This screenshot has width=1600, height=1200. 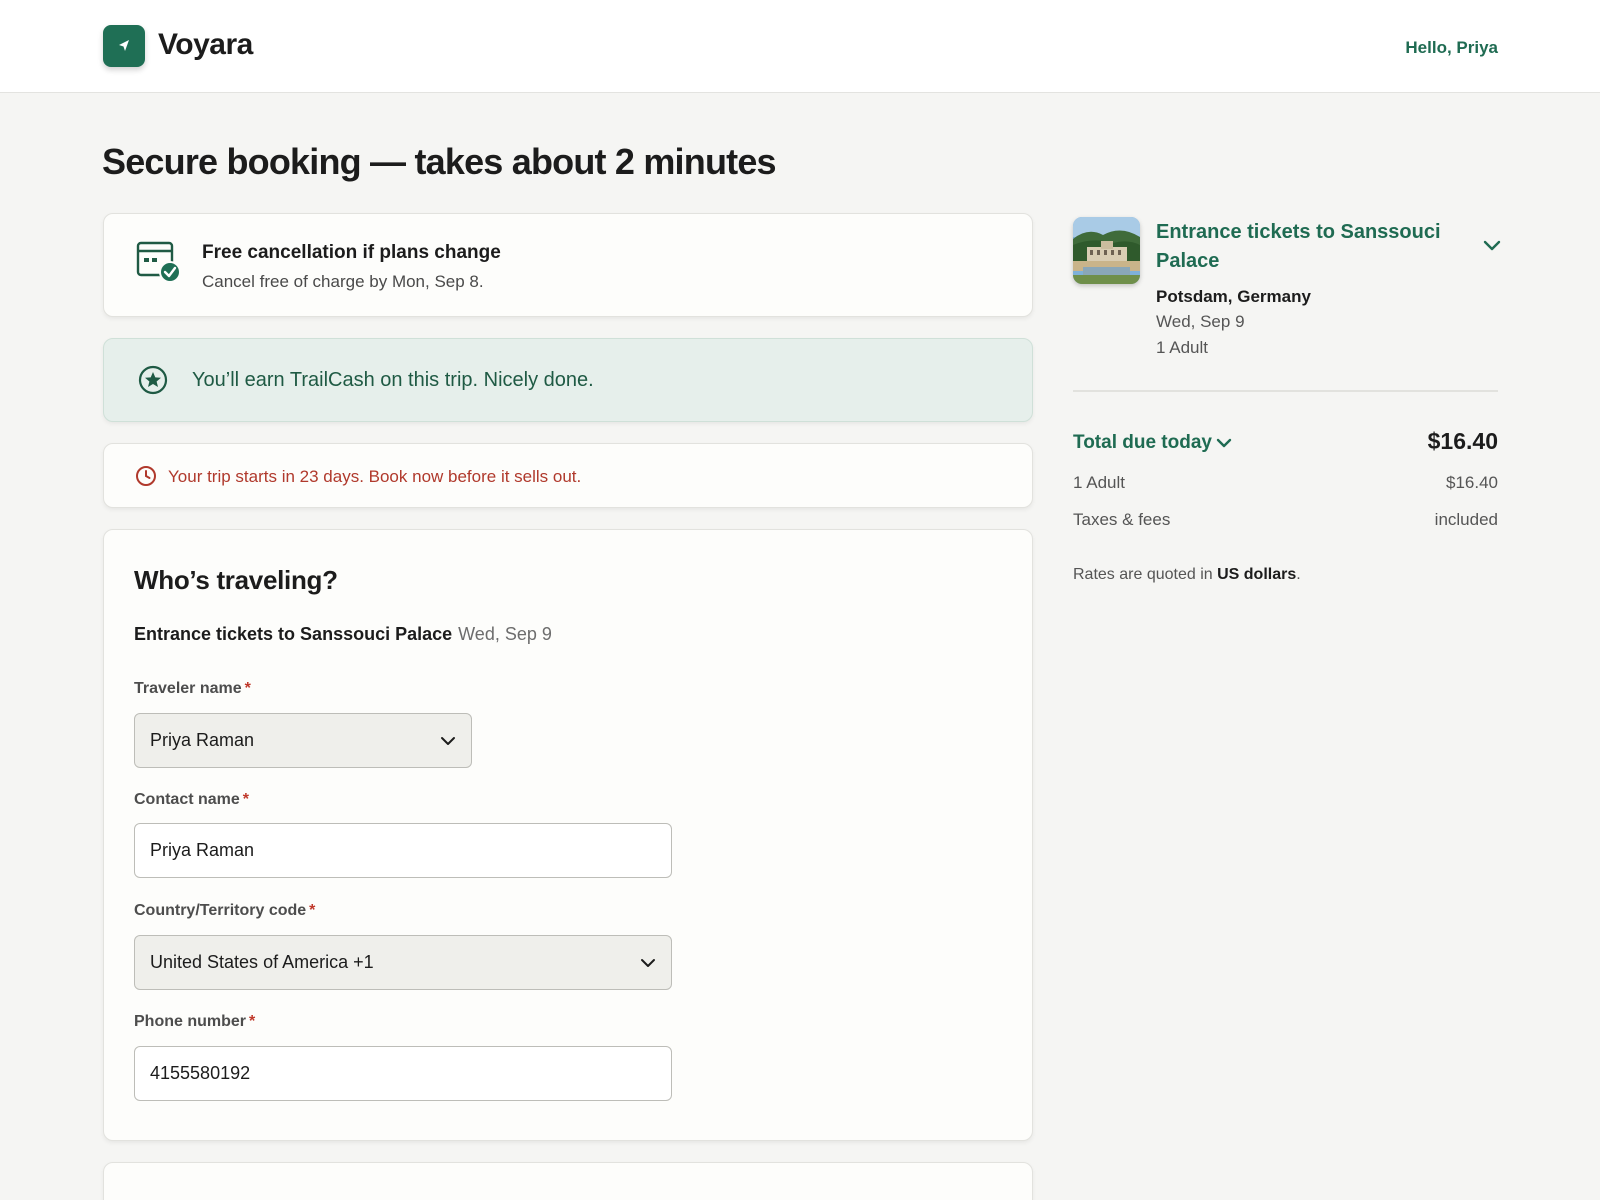 What do you see at coordinates (1285, 391) in the screenshot?
I see `summary-divider` at bounding box center [1285, 391].